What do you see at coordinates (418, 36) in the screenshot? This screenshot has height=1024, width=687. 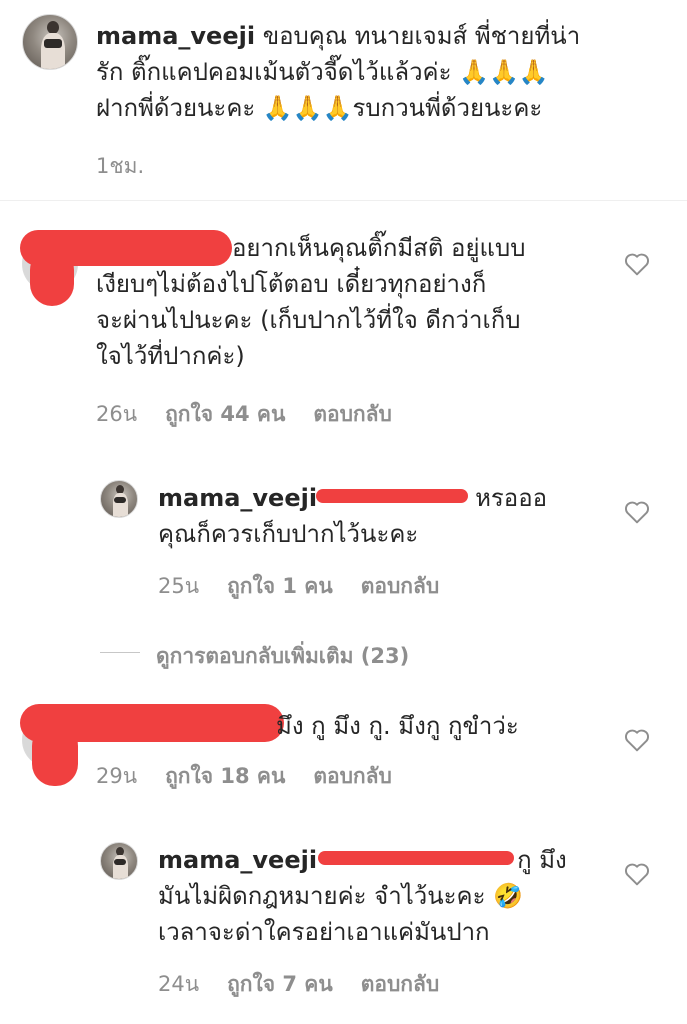 I see `caption-line-1-text: ขอบคุณ ทนายเจมส์ พี่ชายที่น่า` at bounding box center [418, 36].